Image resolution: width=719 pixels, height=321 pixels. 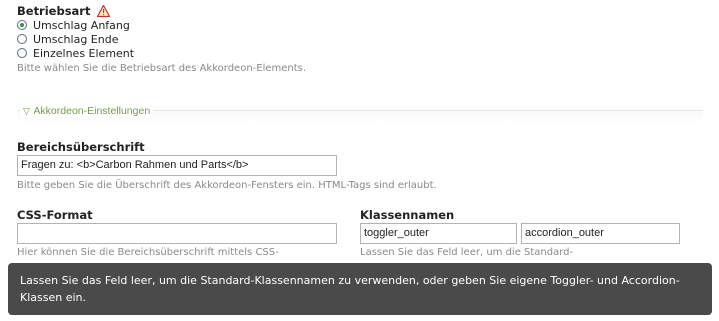 I want to click on mode-option-end: Umschlag Ende, so click(x=67, y=39).